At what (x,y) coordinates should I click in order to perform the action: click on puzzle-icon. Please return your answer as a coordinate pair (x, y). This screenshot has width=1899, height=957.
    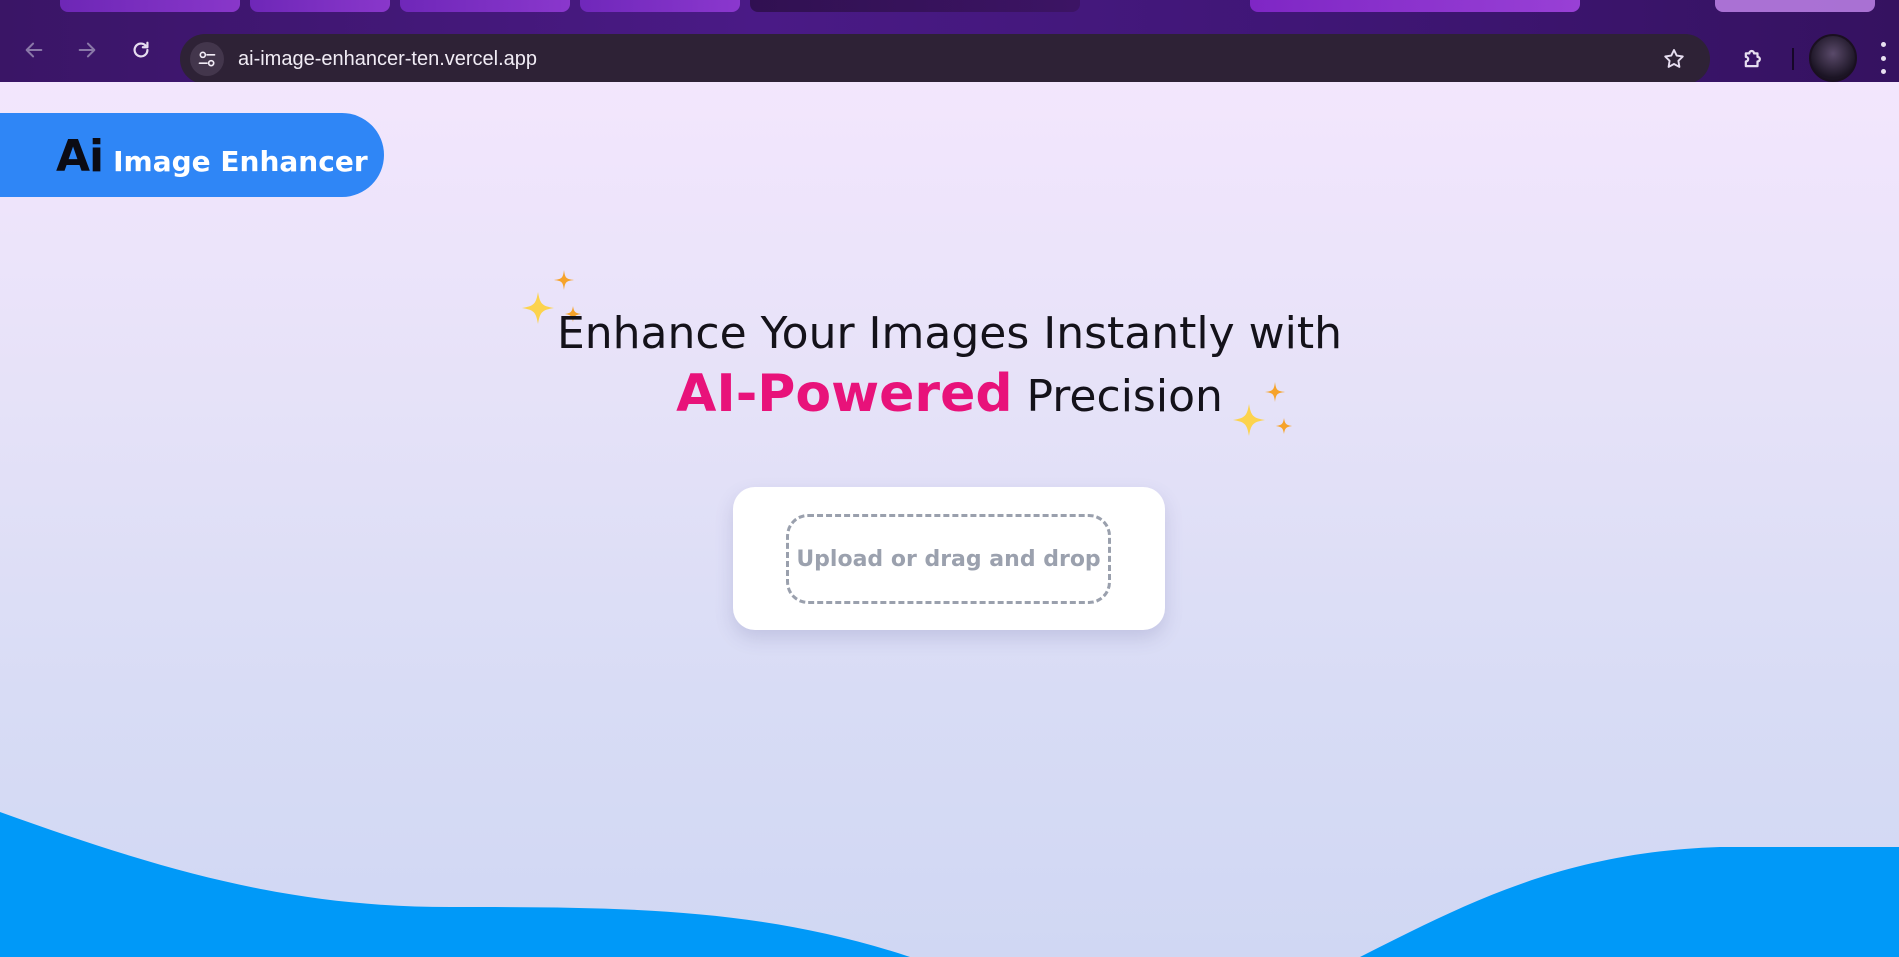
    Looking at the image, I should click on (1752, 58).